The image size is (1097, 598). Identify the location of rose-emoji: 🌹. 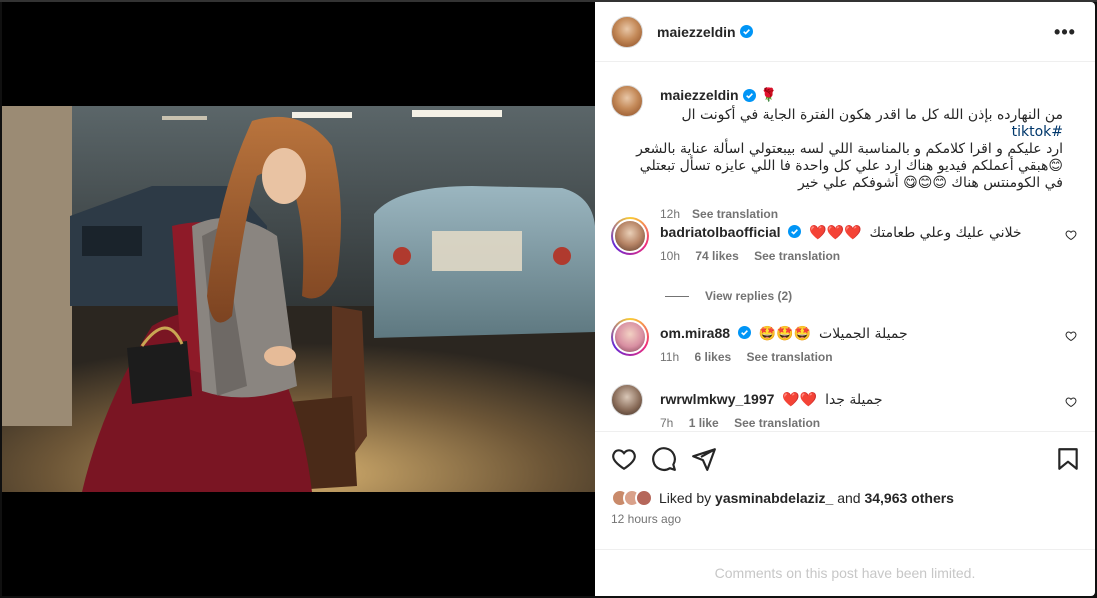
(768, 94).